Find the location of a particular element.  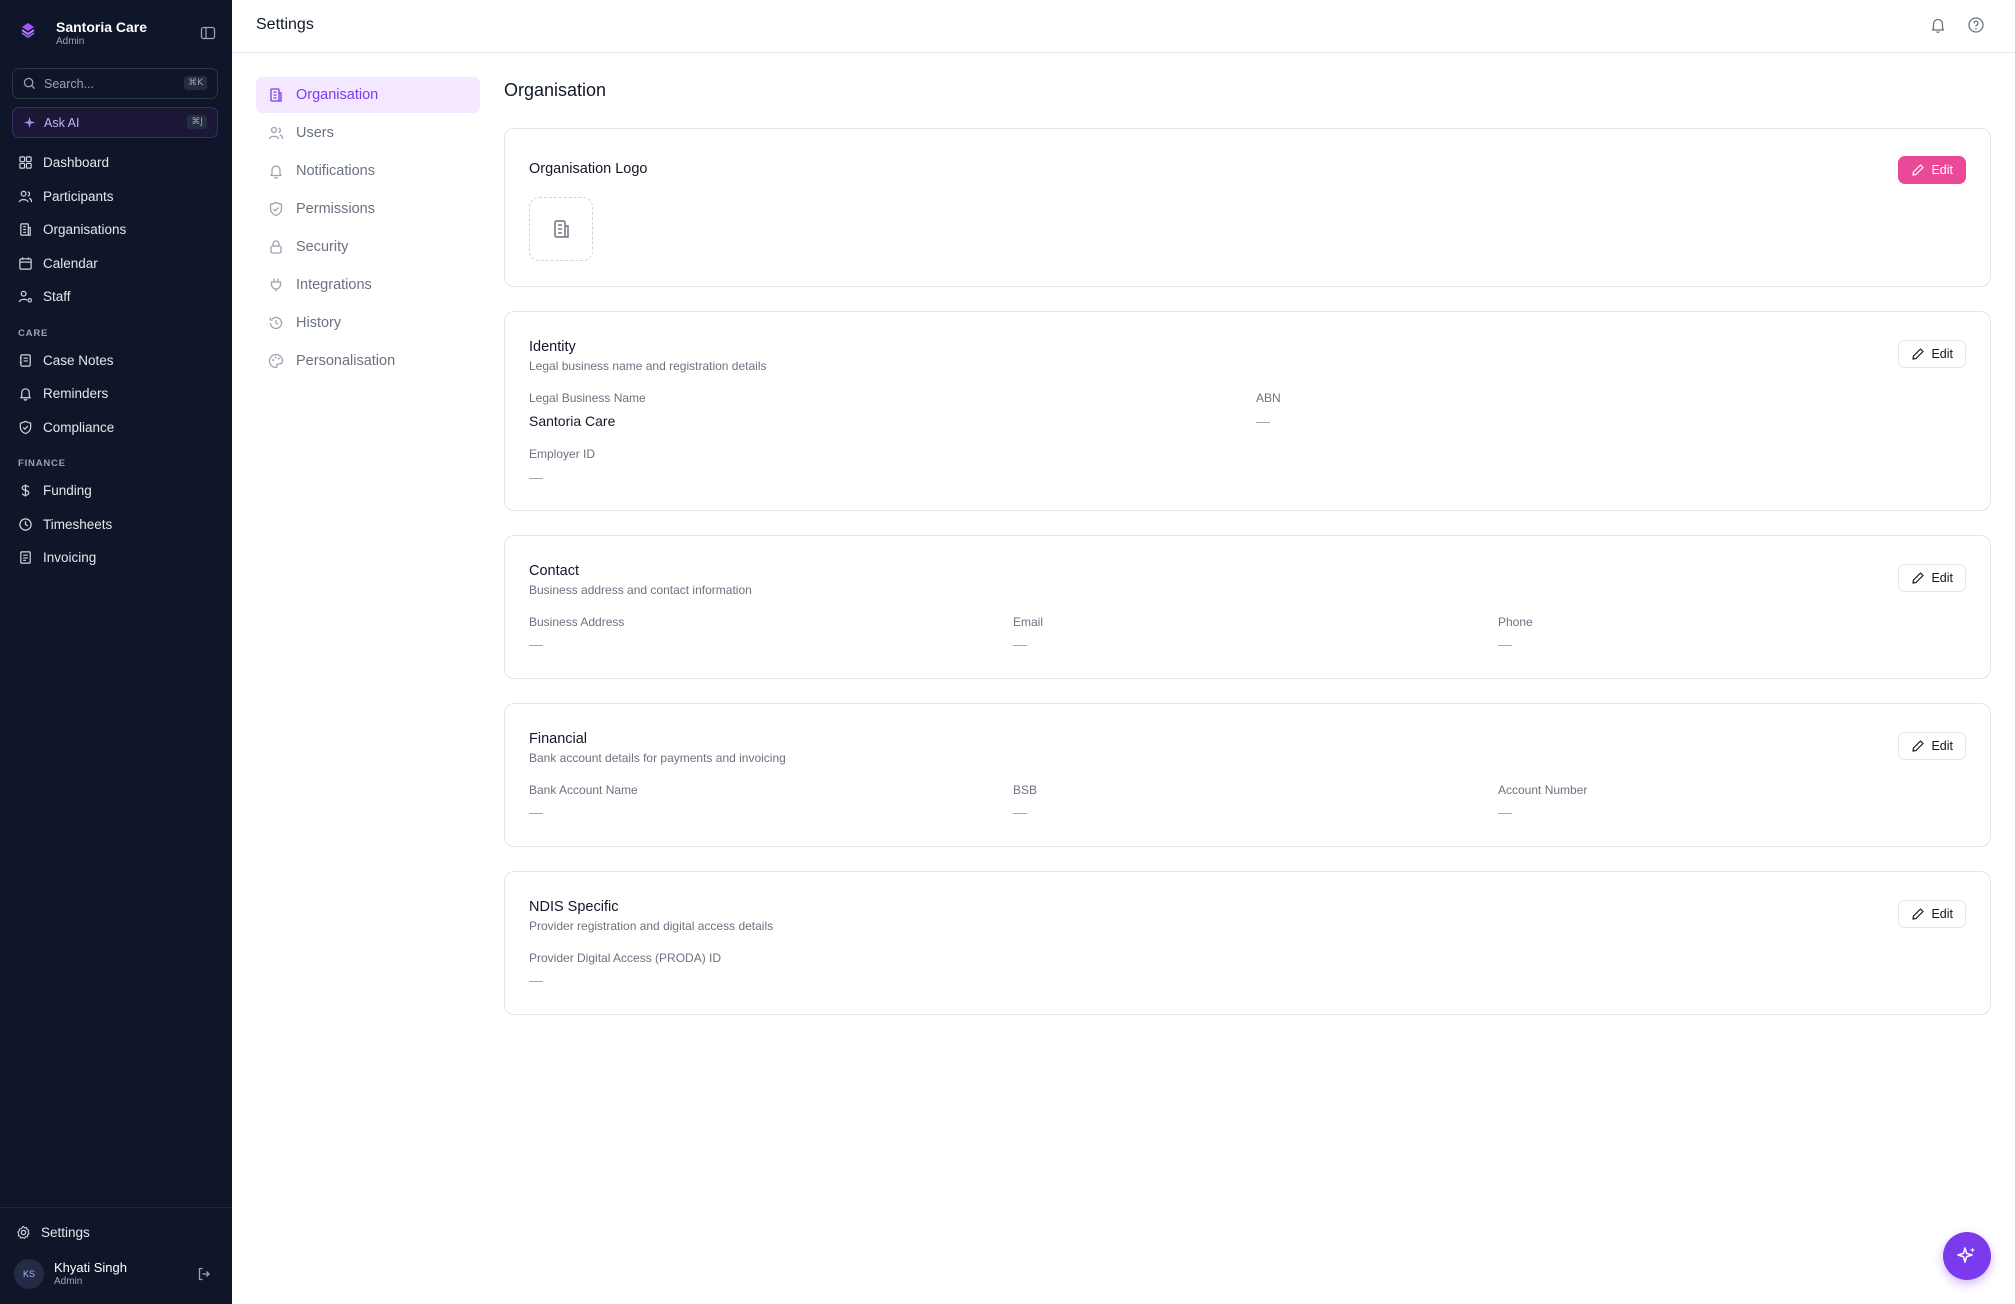

logo-placeholder is located at coordinates (561, 229).